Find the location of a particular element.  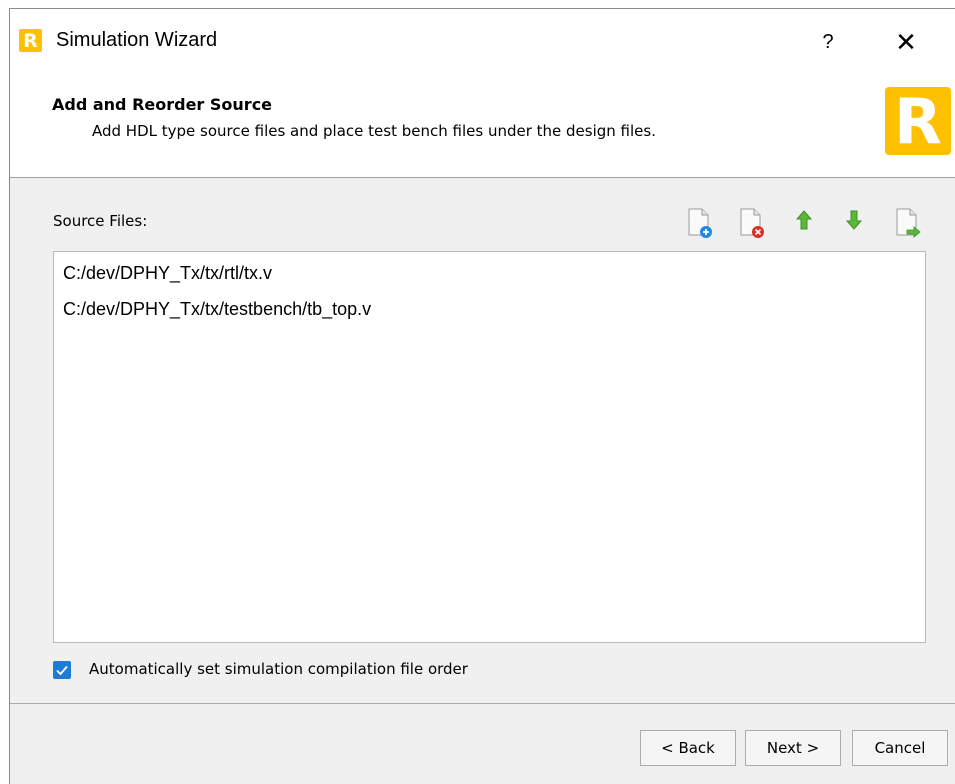

cancel-button: Cancel is located at coordinates (900, 748).